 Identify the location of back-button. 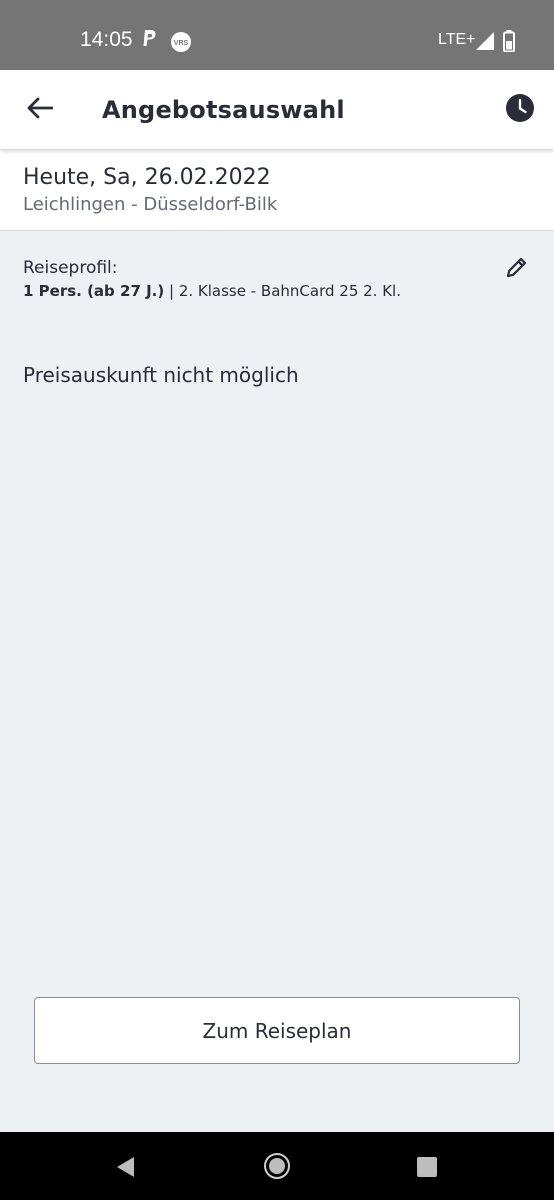
(40, 110).